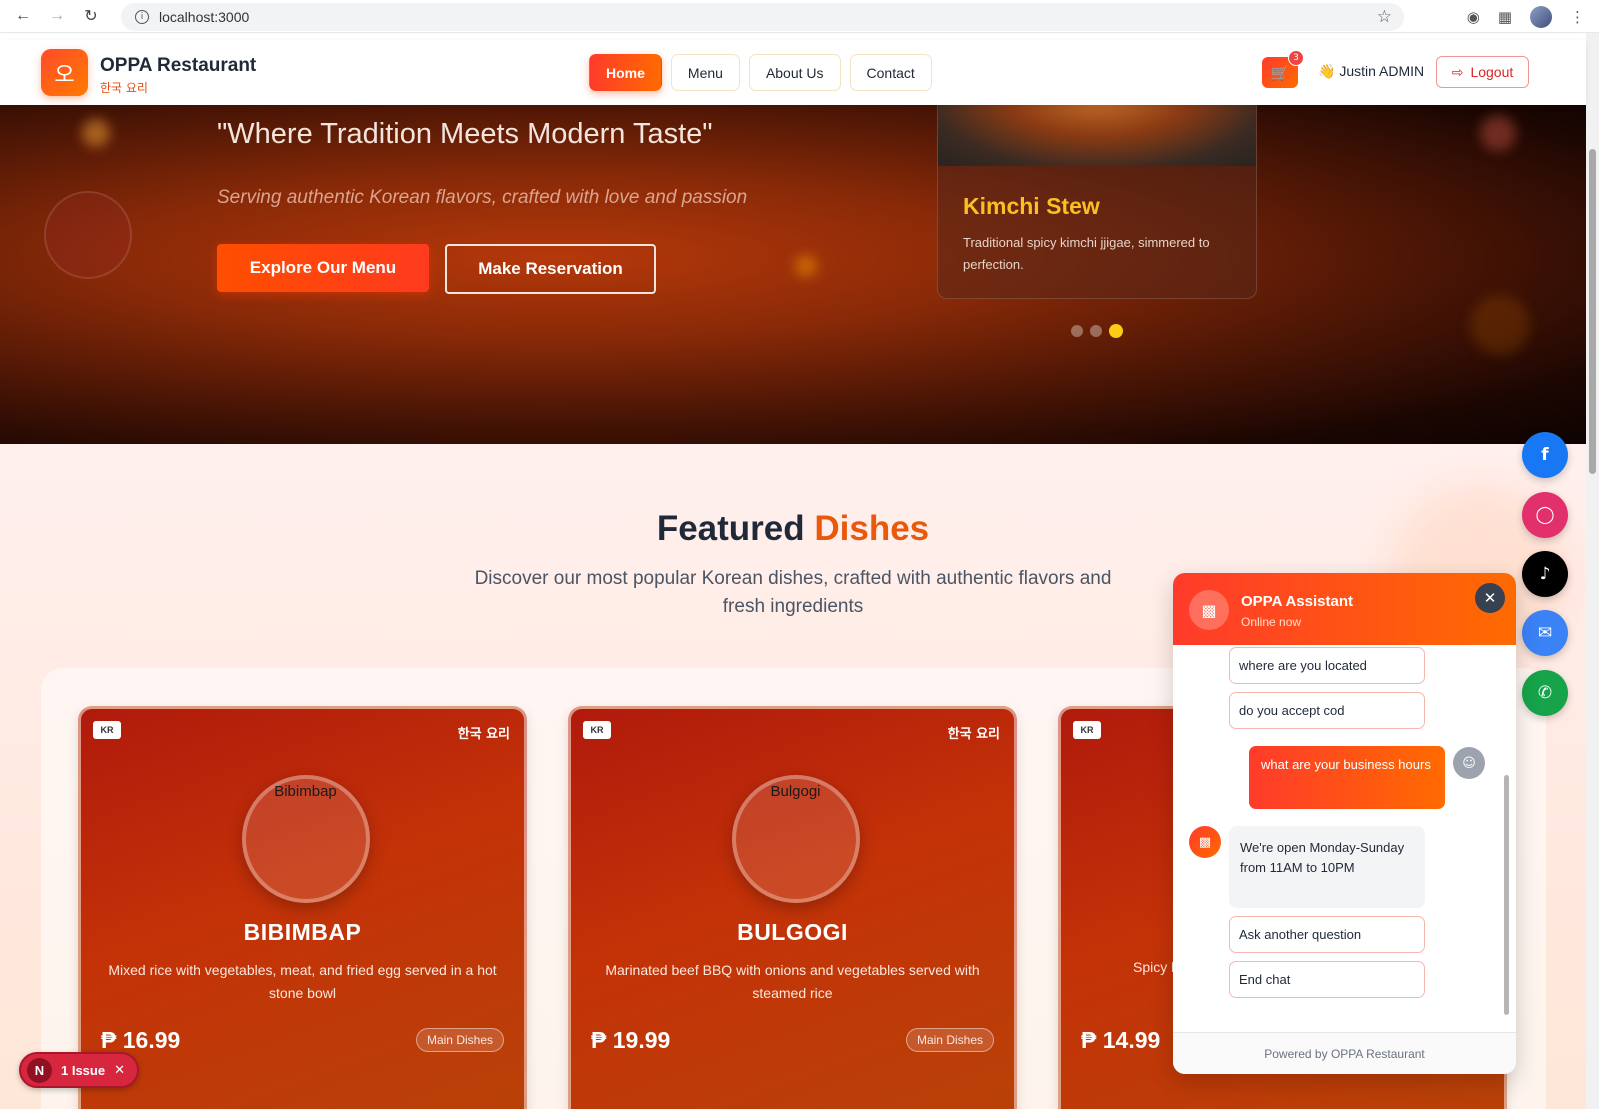 The image size is (1599, 1109). Describe the element at coordinates (795, 791) in the screenshot. I see `dish-image-alt: Bulgogi` at that location.